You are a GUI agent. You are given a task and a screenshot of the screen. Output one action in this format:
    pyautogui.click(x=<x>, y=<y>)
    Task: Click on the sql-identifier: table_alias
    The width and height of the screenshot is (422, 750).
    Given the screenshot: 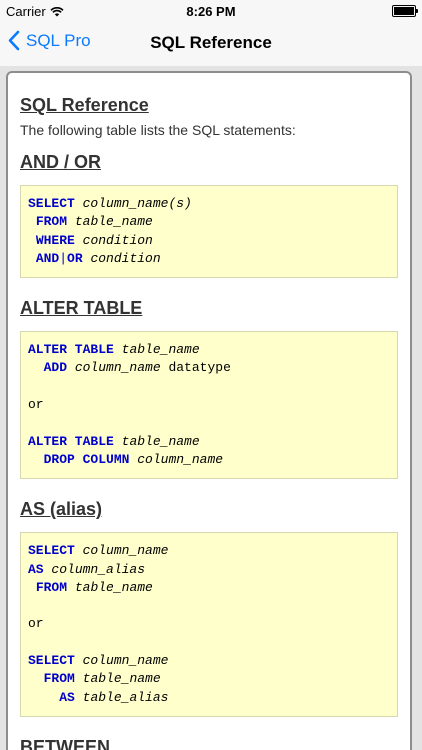 What is the action you would take?
    pyautogui.click(x=125, y=697)
    